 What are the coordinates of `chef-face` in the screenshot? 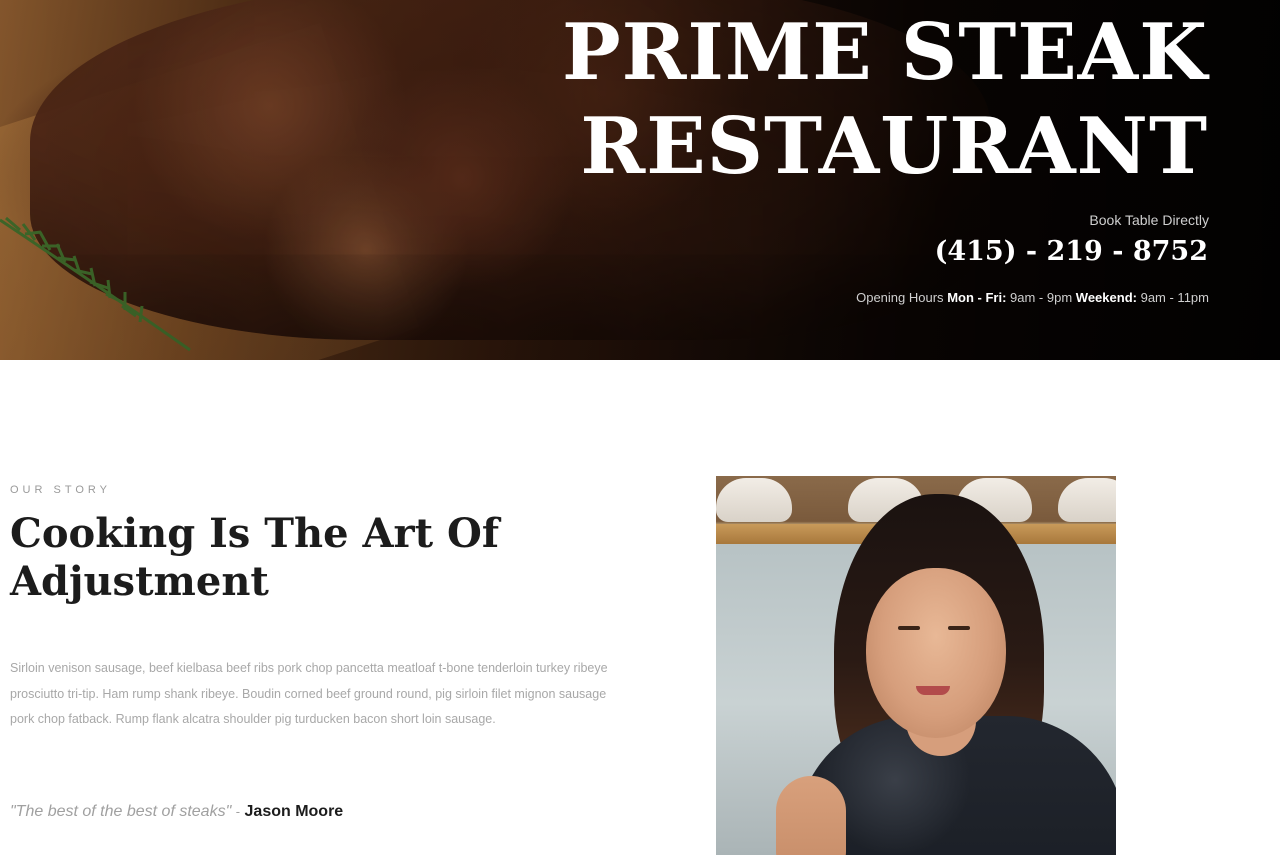 It's located at (936, 653).